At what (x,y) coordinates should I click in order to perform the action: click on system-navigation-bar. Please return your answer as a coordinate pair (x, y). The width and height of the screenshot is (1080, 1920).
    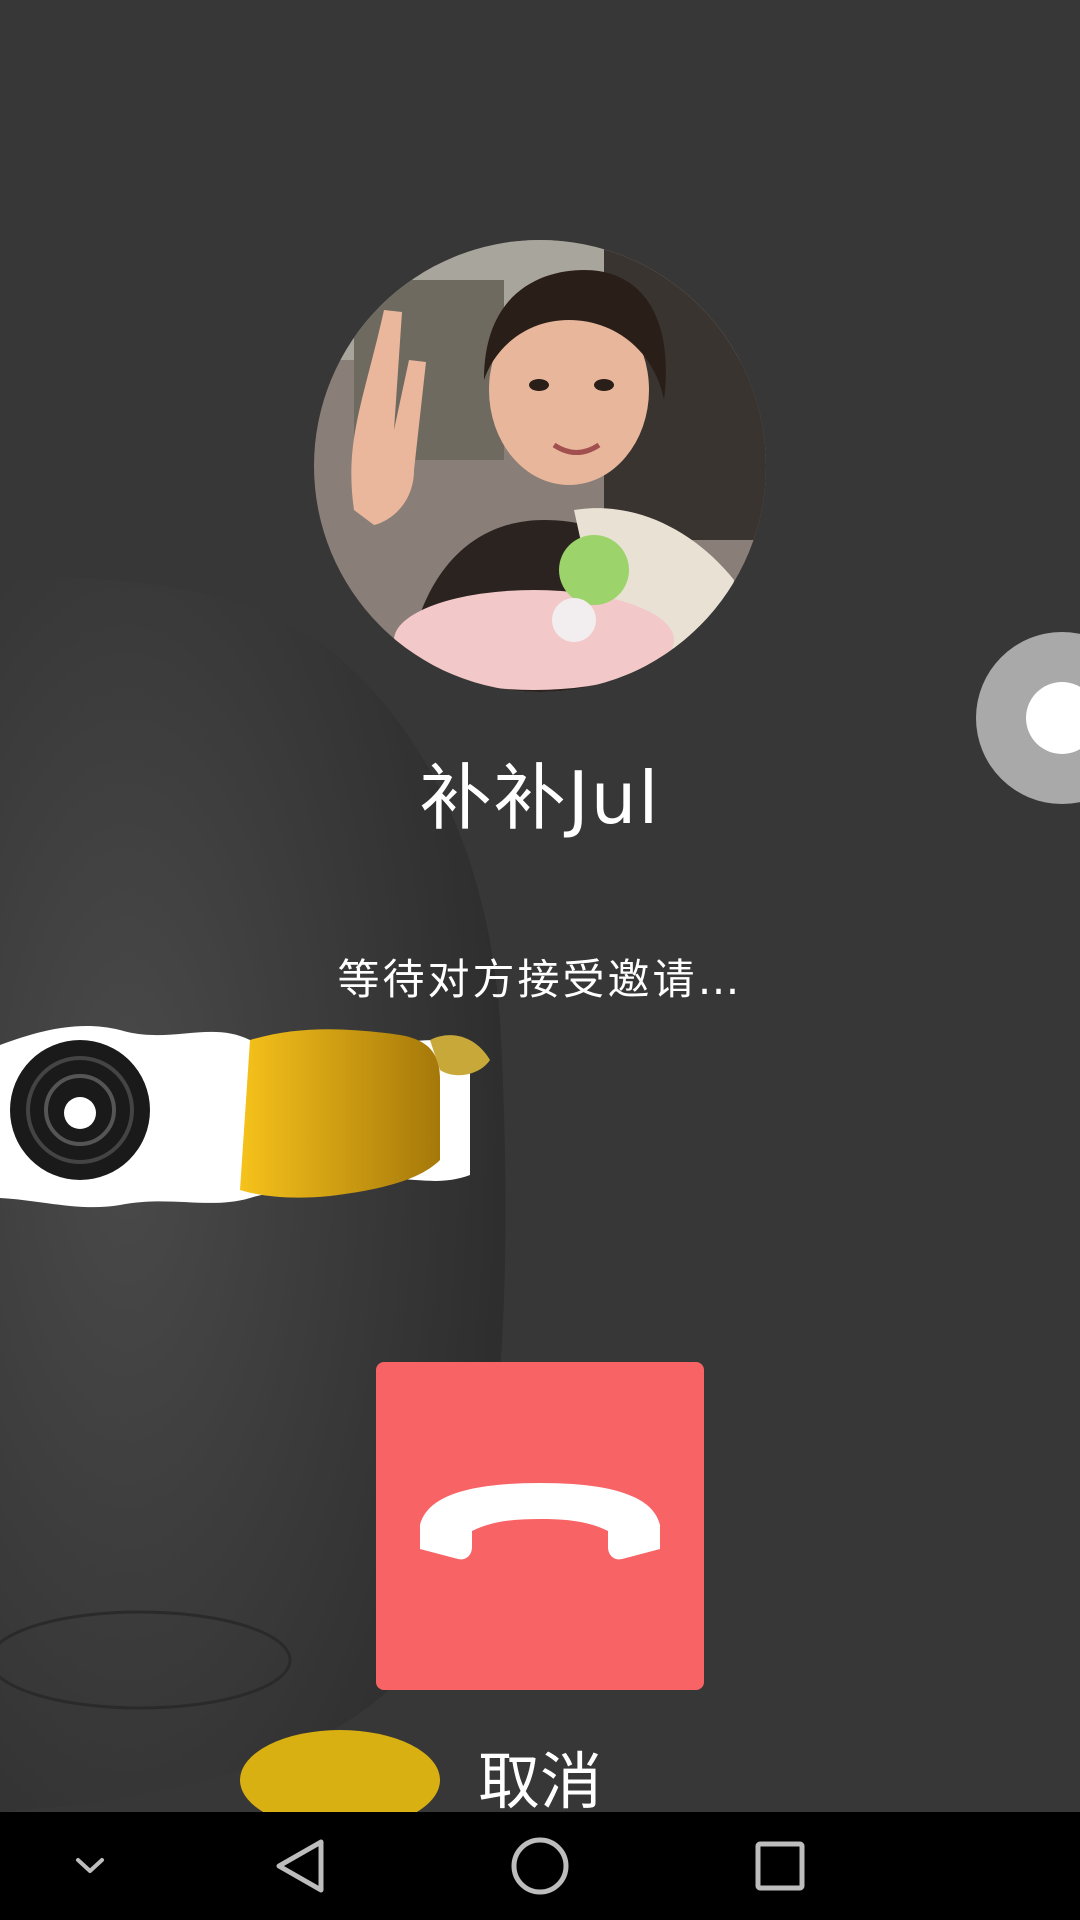
    Looking at the image, I should click on (540, 1866).